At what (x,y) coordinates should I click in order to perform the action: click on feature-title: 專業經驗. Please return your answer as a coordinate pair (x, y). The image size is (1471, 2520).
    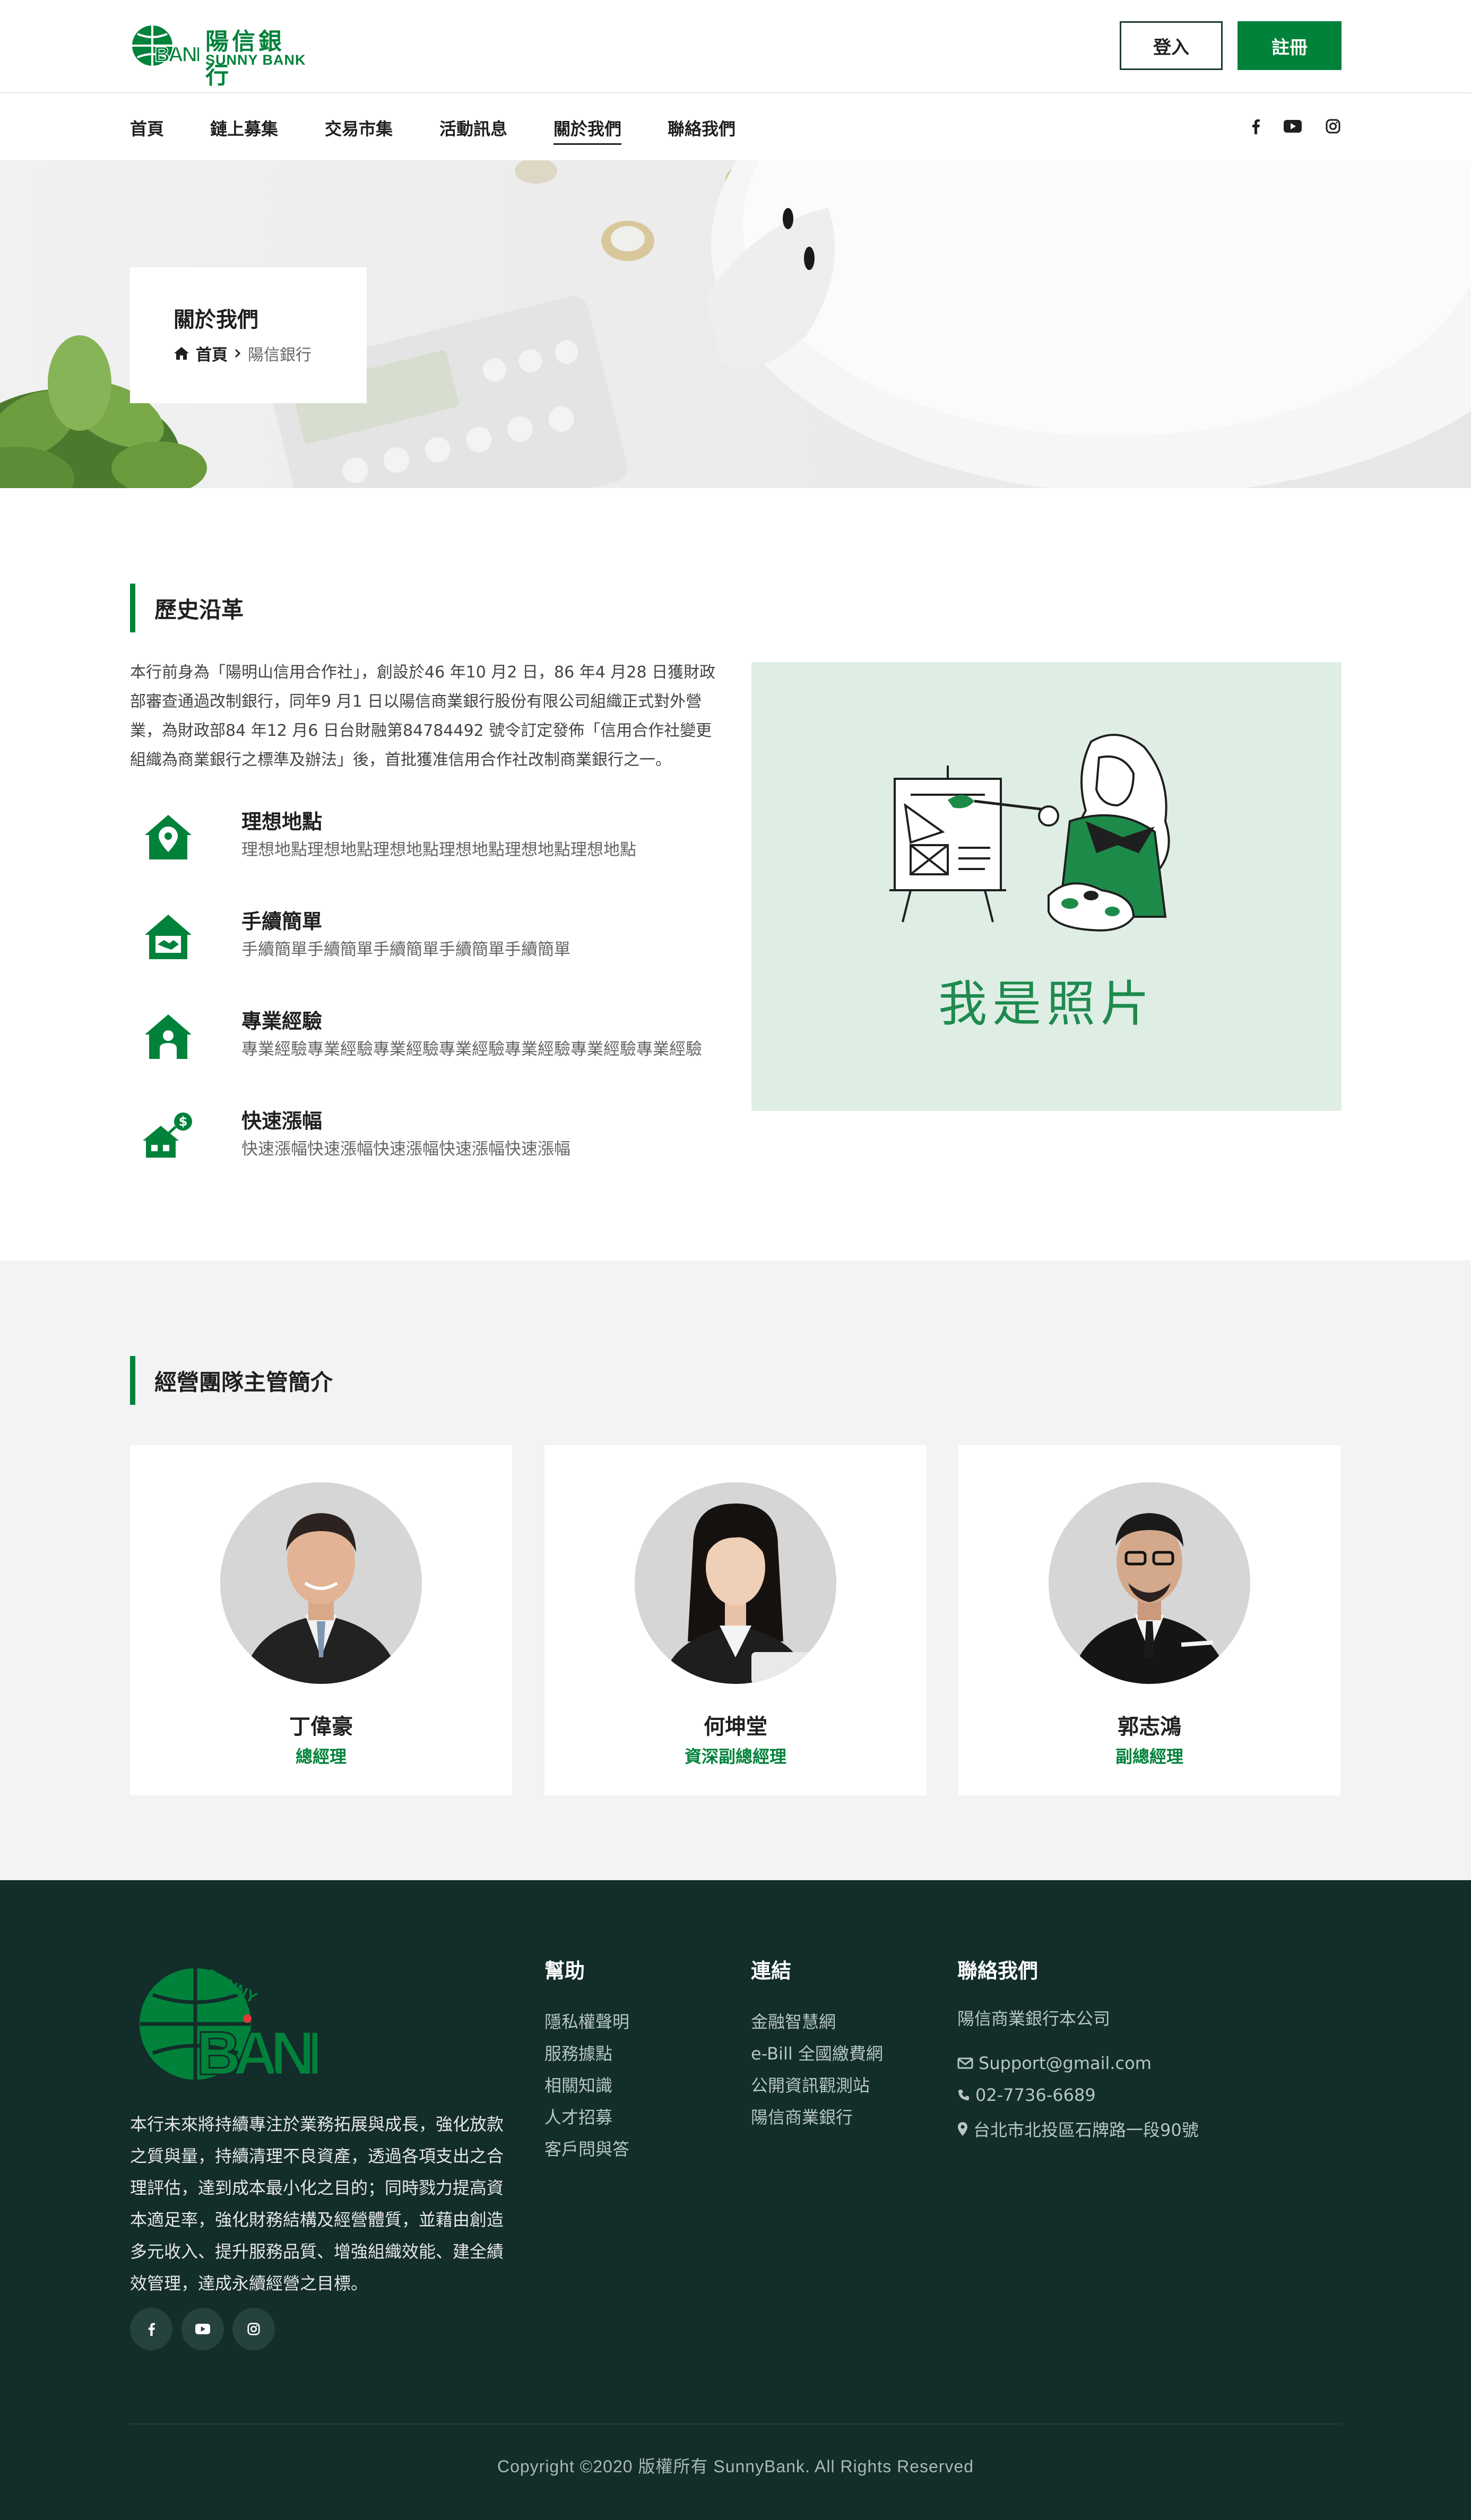
    Looking at the image, I should click on (282, 1021).